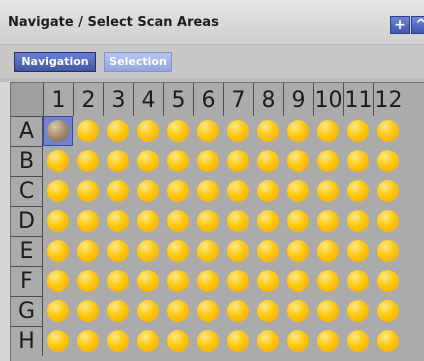 The width and height of the screenshot is (424, 361). Describe the element at coordinates (138, 62) in the screenshot. I see `tab-selection: Selection` at that location.